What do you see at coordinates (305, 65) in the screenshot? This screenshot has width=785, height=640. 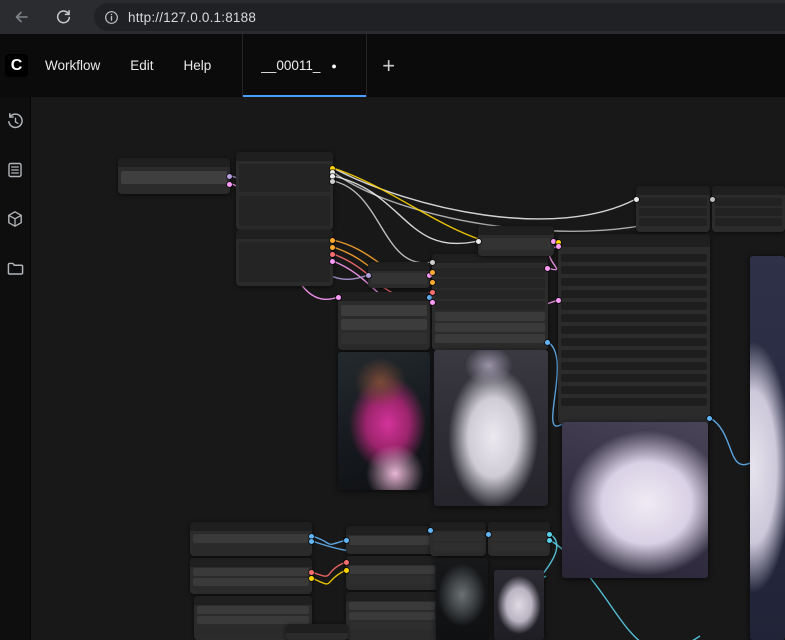 I see `workflow-tab: __00011_ ●` at bounding box center [305, 65].